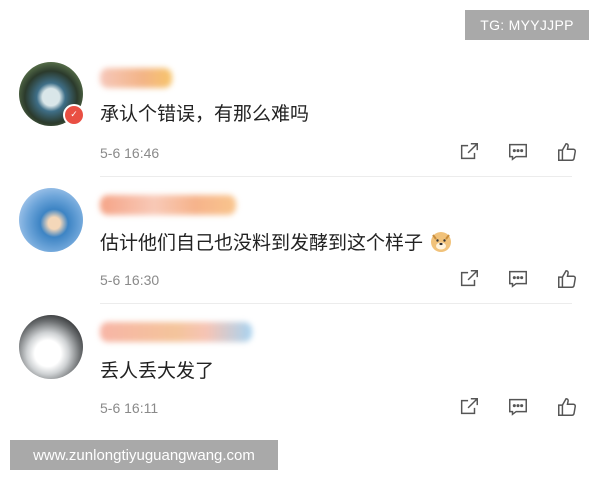 This screenshot has height=480, width=600. Describe the element at coordinates (527, 25) in the screenshot. I see `watermark-top: TG: MYYJJPP` at that location.